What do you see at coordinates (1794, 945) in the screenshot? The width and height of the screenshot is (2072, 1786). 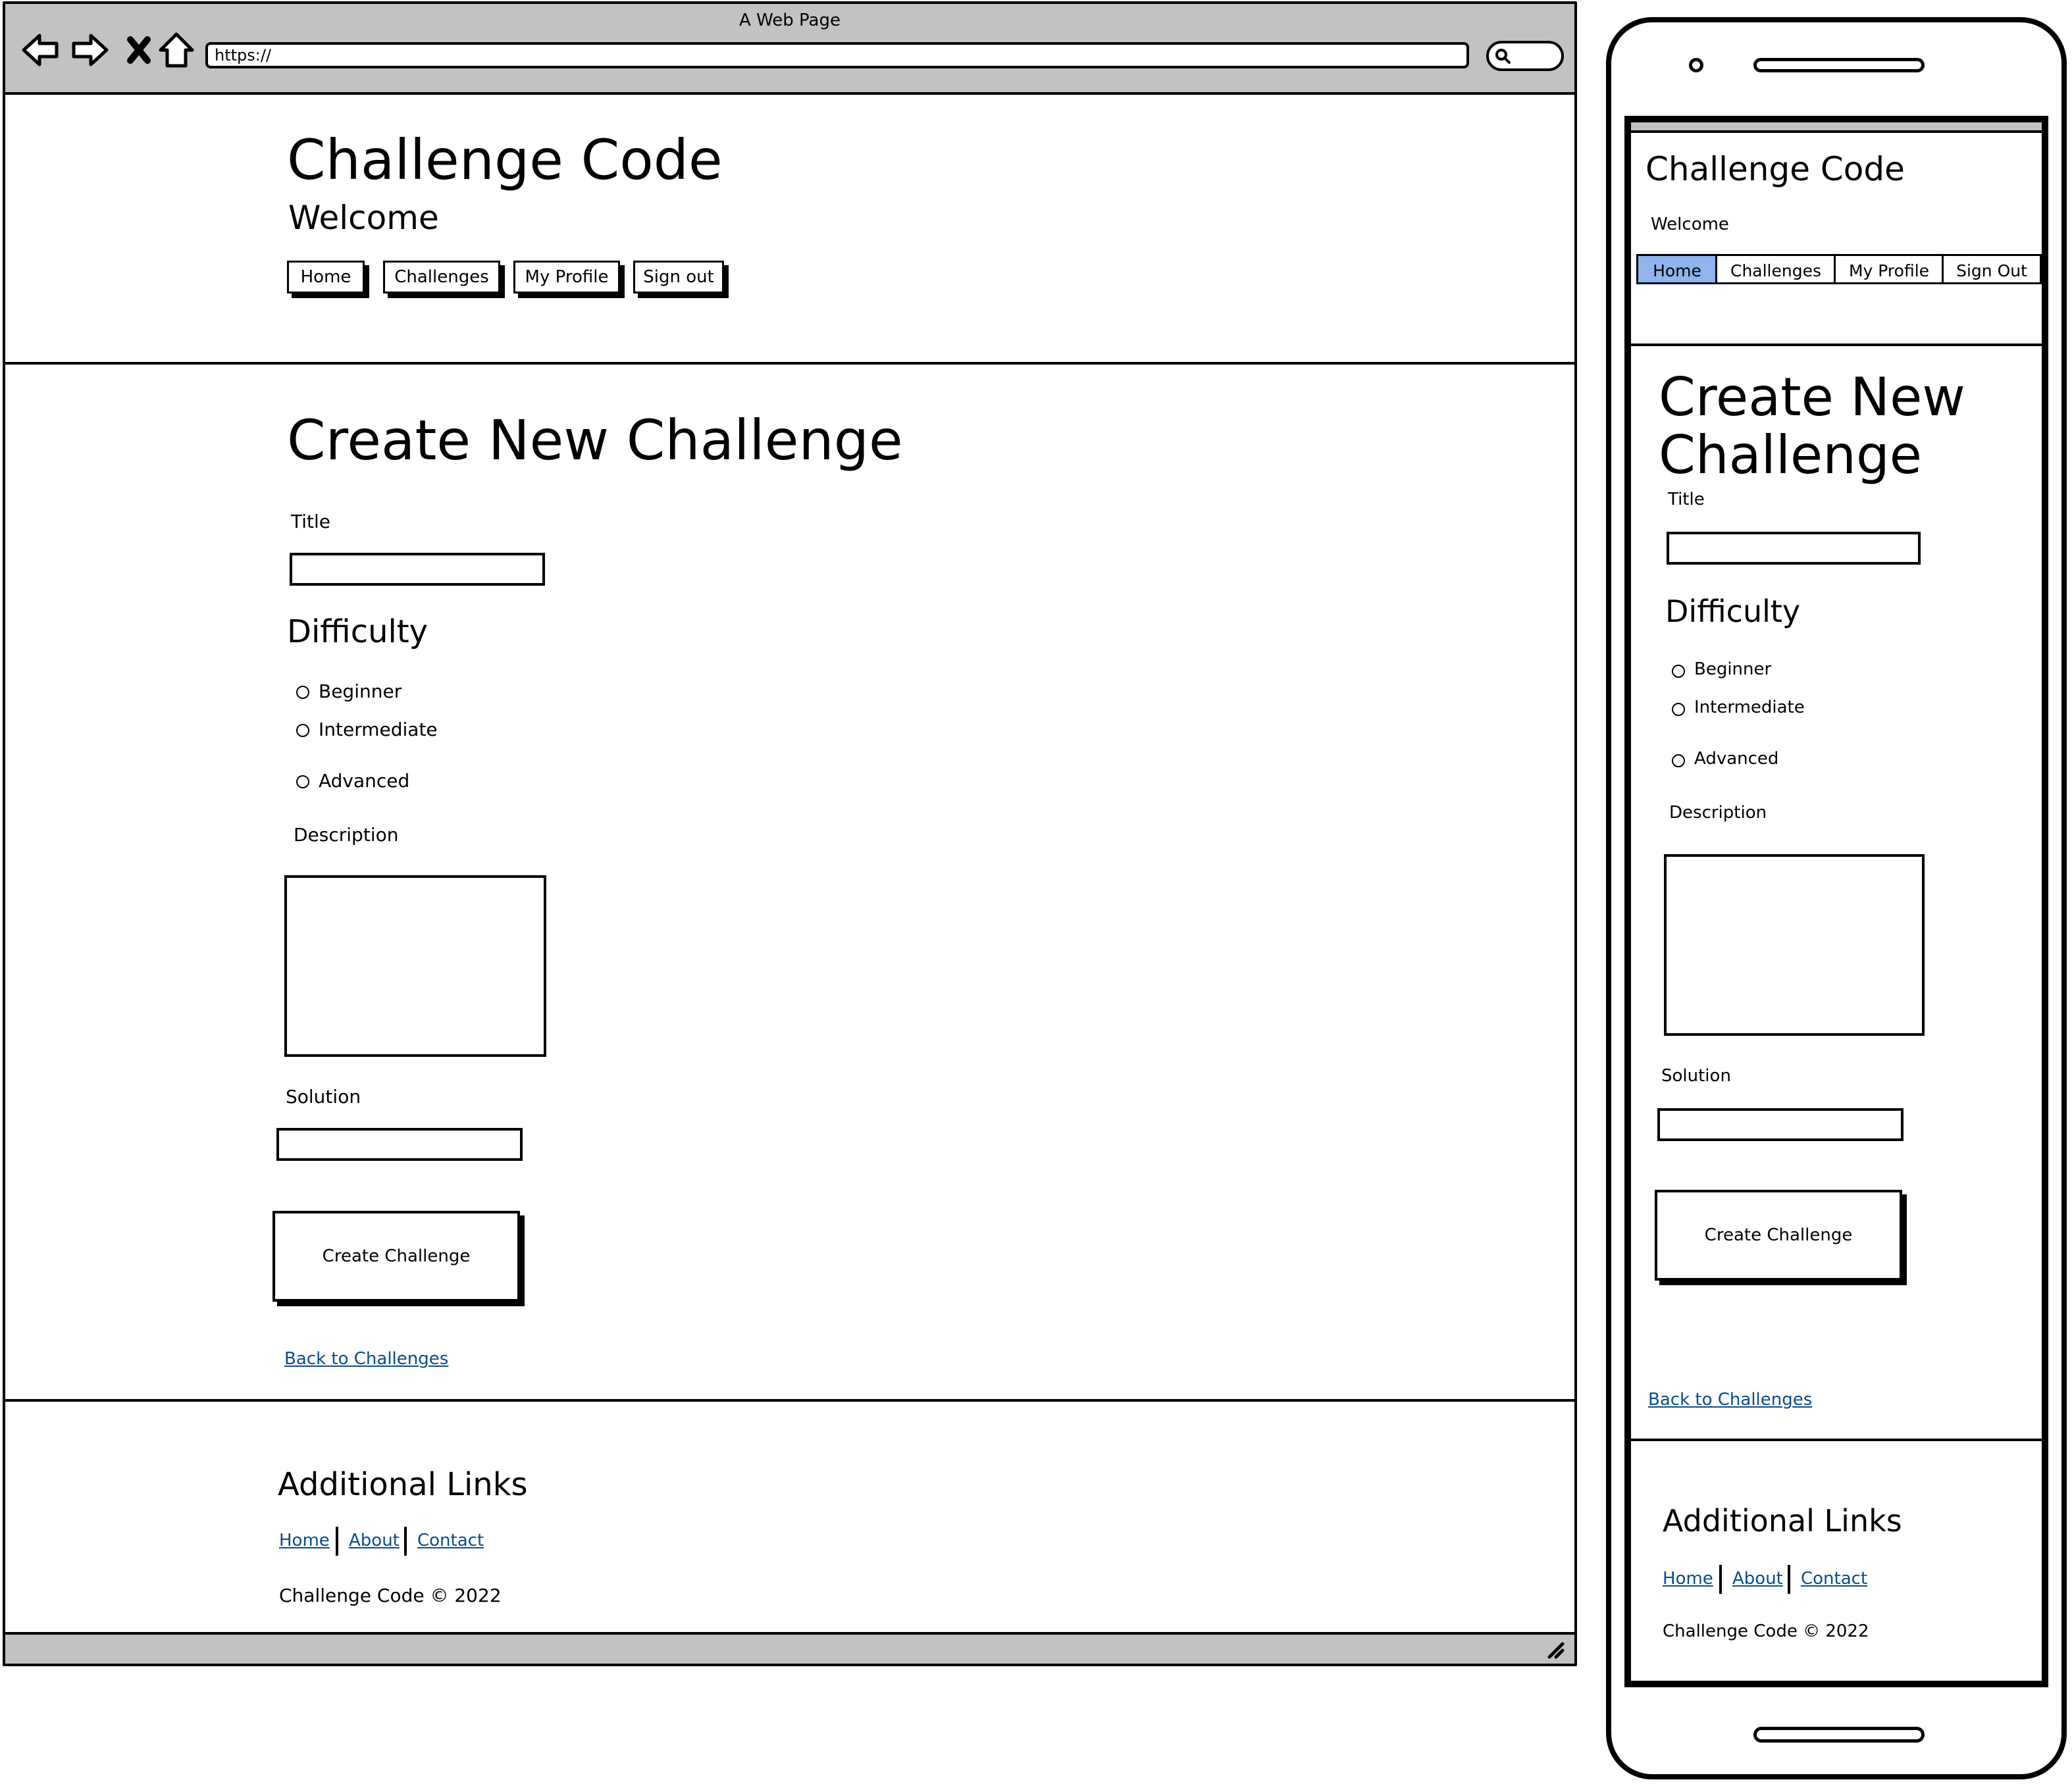 I see `mobile-description-textarea` at bounding box center [1794, 945].